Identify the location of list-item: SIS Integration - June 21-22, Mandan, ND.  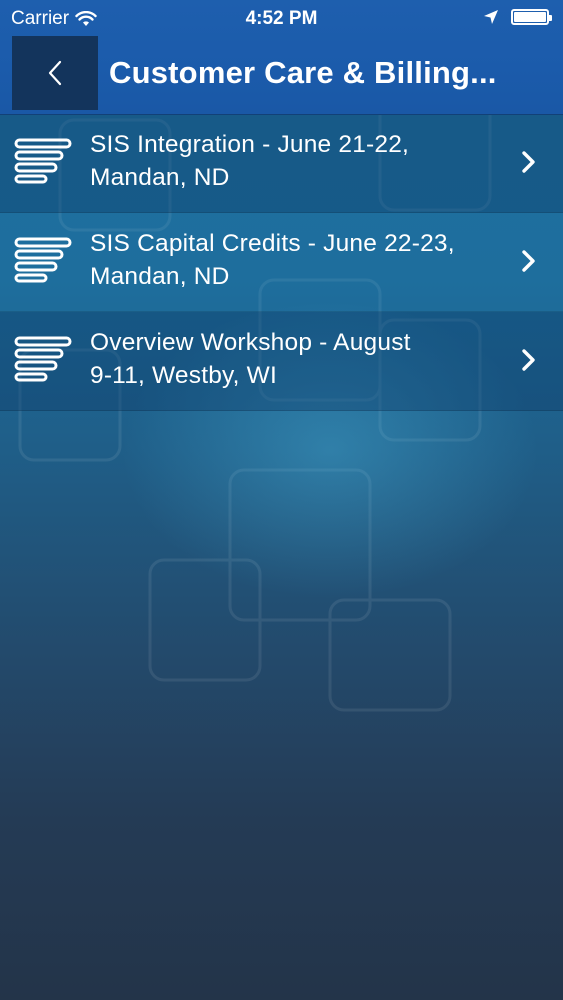
(281, 163).